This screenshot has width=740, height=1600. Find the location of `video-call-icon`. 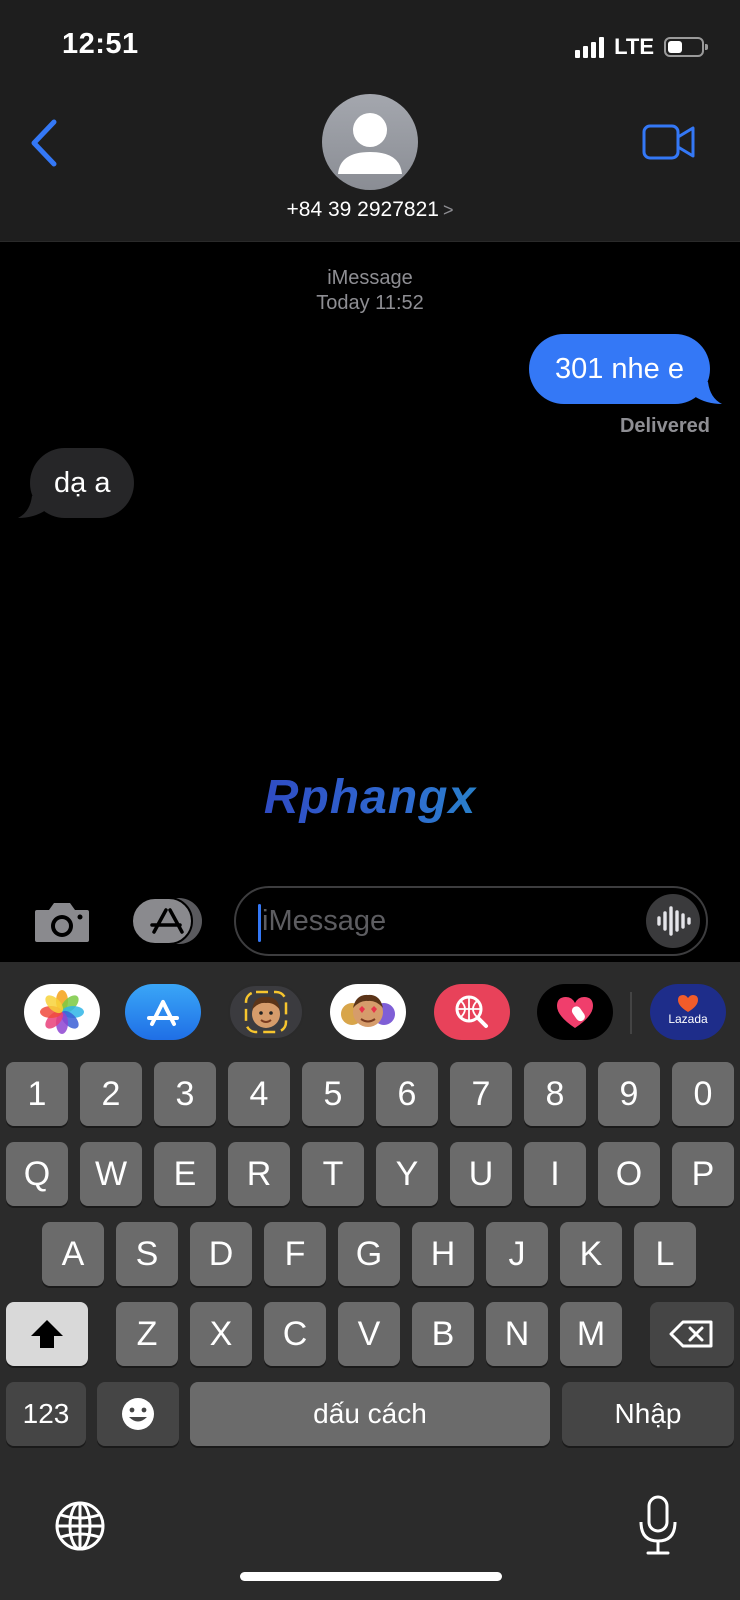

video-call-icon is located at coordinates (668, 142).